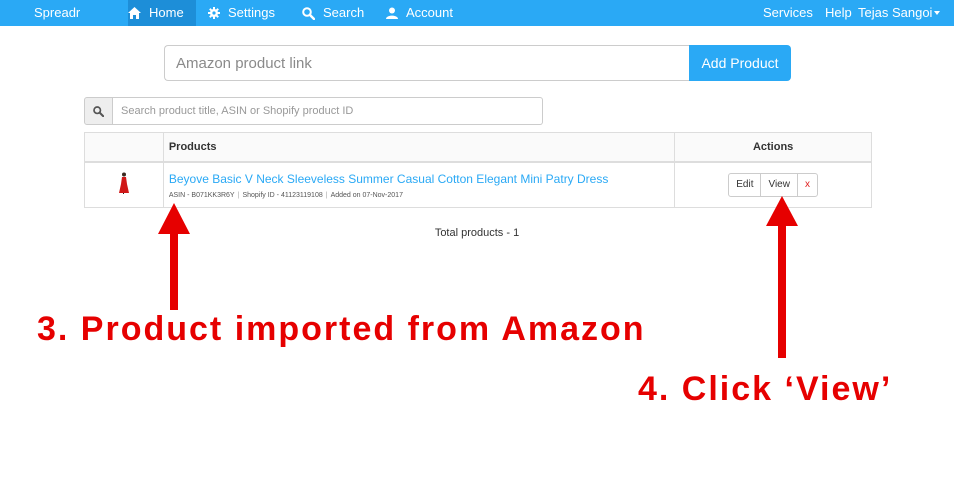 The width and height of the screenshot is (954, 485). I want to click on product-added-date: Added on 07-Nov-2017, so click(366, 196).